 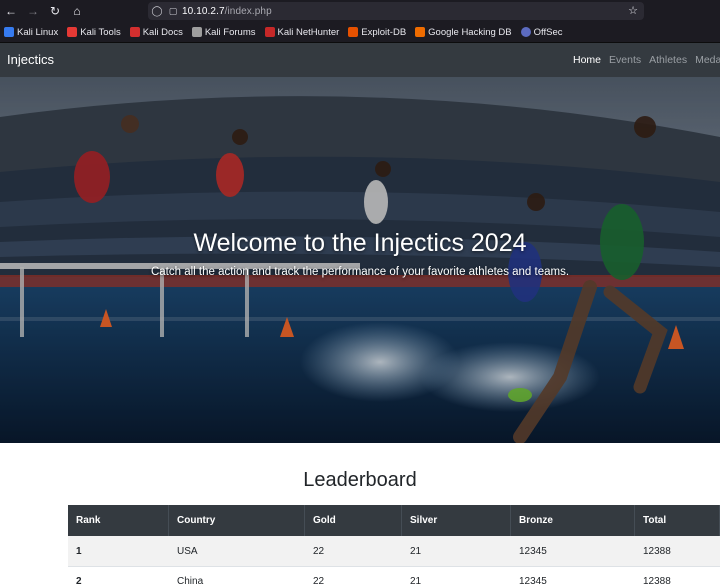 What do you see at coordinates (394, 551) in the screenshot?
I see `table-row: 1 USA 22 21 12345 12388` at bounding box center [394, 551].